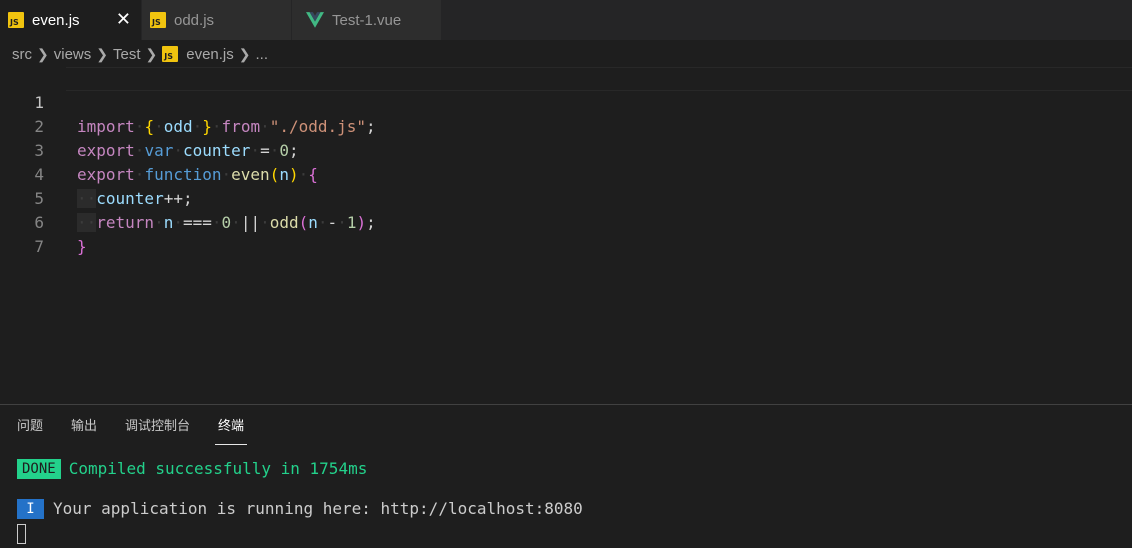  What do you see at coordinates (73, 54) in the screenshot?
I see `breadcrumb-views: views` at bounding box center [73, 54].